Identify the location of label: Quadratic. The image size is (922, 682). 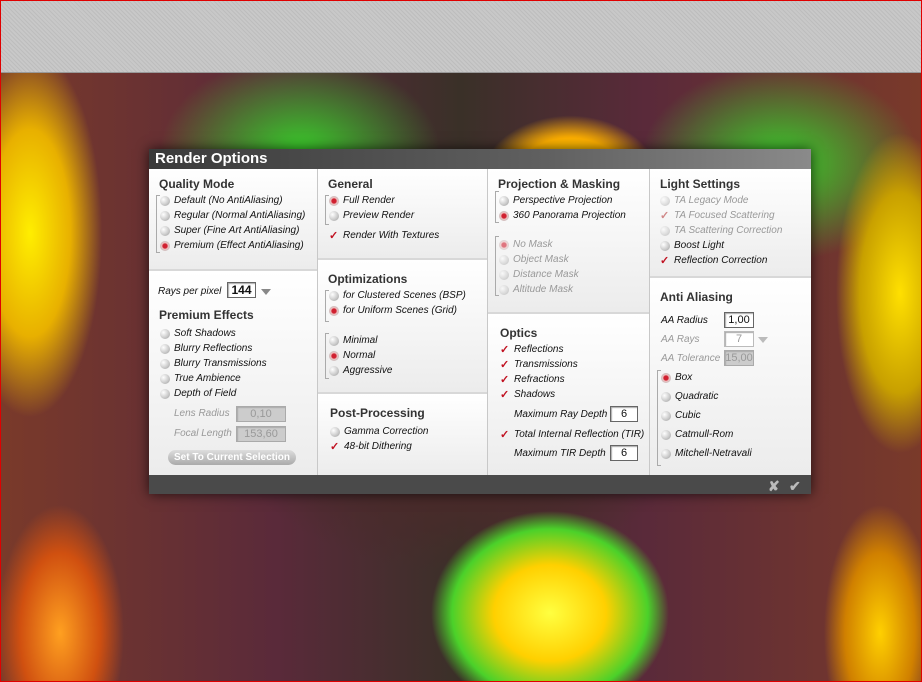
(697, 396).